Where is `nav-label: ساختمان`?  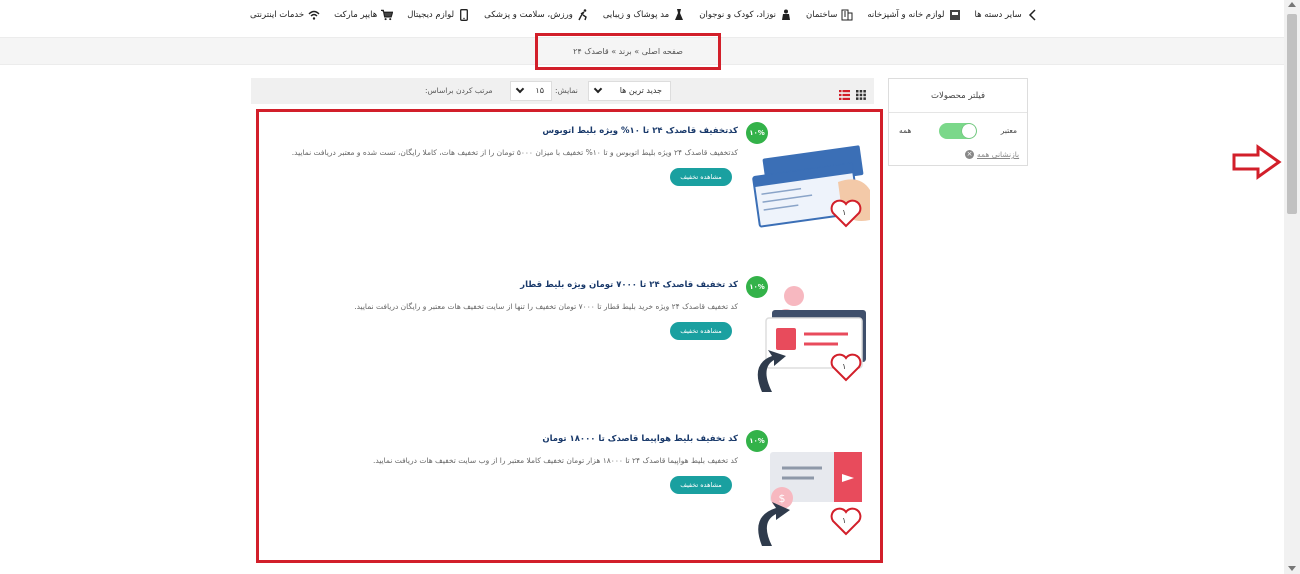 nav-label: ساختمان is located at coordinates (822, 15).